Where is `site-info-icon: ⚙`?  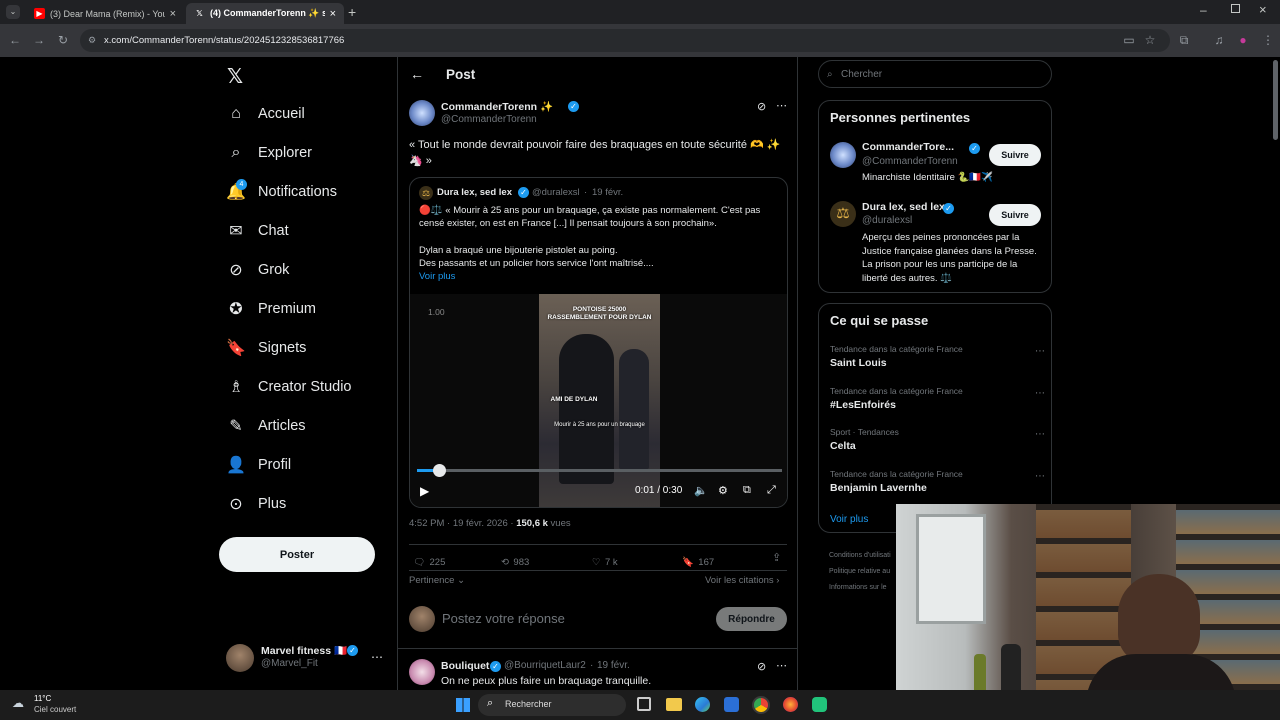
site-info-icon: ⚙ is located at coordinates (92, 40).